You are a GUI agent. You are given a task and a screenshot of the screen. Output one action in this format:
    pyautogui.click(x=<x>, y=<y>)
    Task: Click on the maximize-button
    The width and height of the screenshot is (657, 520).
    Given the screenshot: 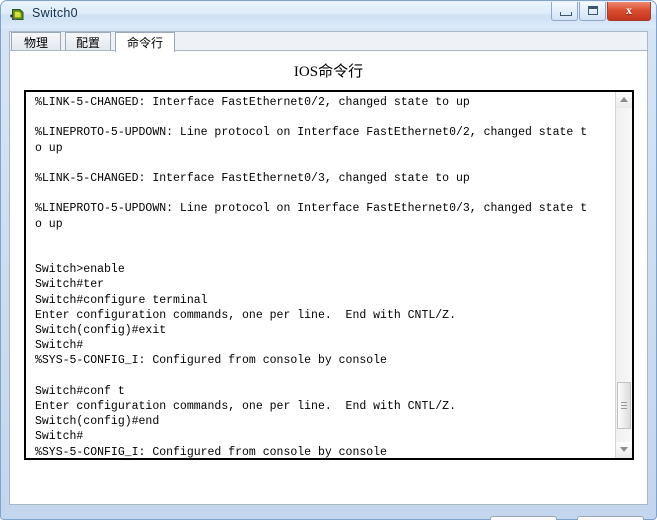 What is the action you would take?
    pyautogui.click(x=592, y=11)
    